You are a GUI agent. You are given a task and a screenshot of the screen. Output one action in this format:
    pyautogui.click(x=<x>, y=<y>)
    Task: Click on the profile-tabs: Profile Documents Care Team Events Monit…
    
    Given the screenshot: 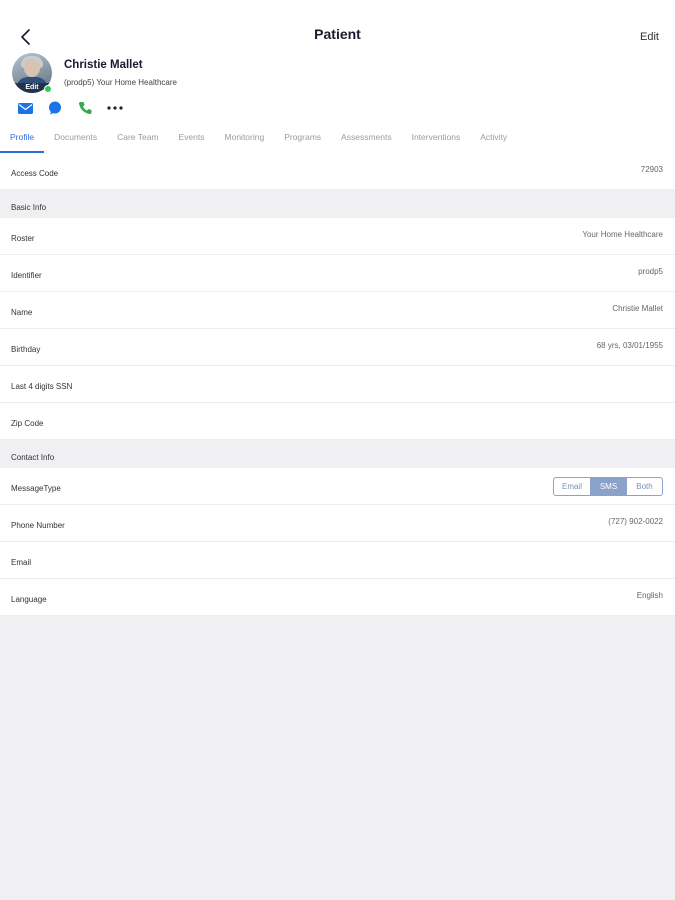 What is the action you would take?
    pyautogui.click(x=337, y=140)
    